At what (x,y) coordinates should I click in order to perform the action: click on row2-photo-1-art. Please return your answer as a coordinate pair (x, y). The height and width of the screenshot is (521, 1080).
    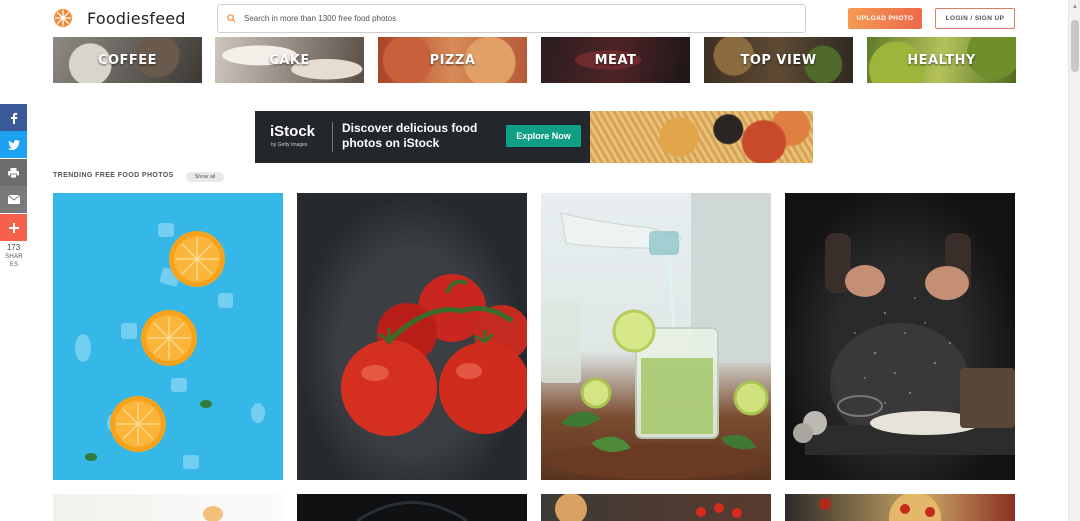
    Looking at the image, I should click on (213, 513).